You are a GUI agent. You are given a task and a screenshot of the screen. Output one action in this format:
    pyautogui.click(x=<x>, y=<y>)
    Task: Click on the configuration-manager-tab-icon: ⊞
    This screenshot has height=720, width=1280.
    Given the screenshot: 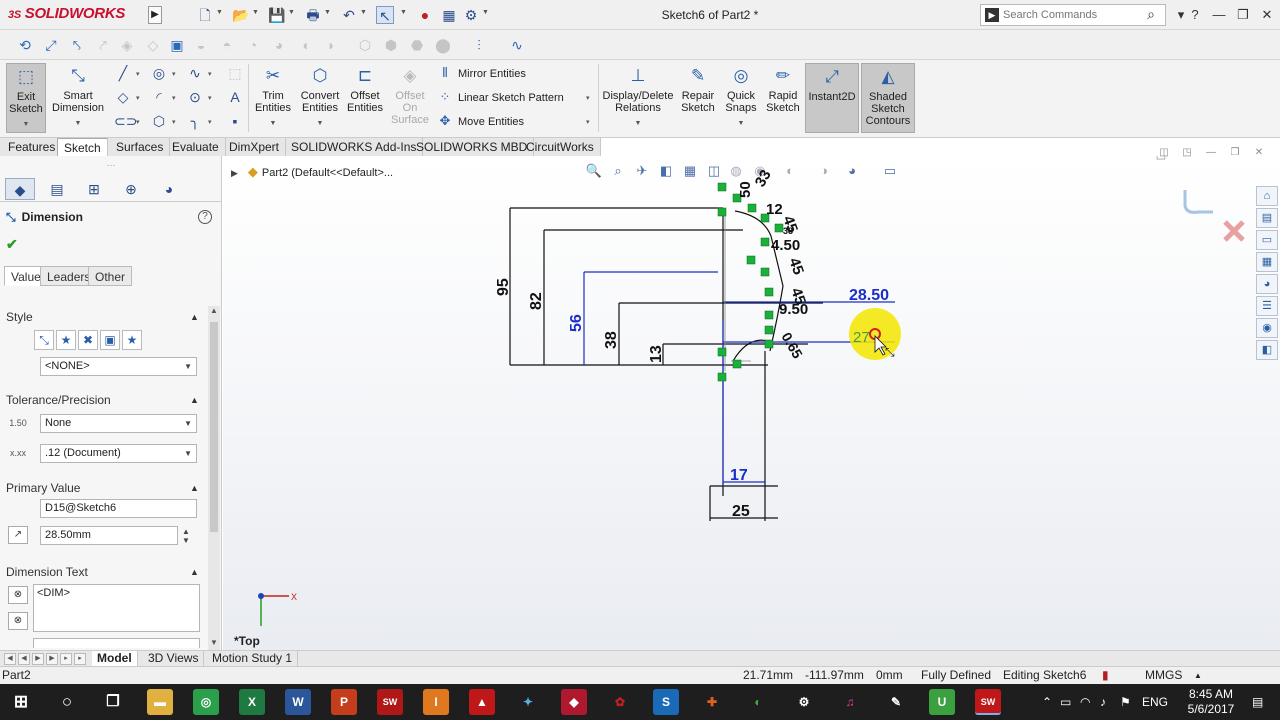 What is the action you would take?
    pyautogui.click(x=94, y=189)
    